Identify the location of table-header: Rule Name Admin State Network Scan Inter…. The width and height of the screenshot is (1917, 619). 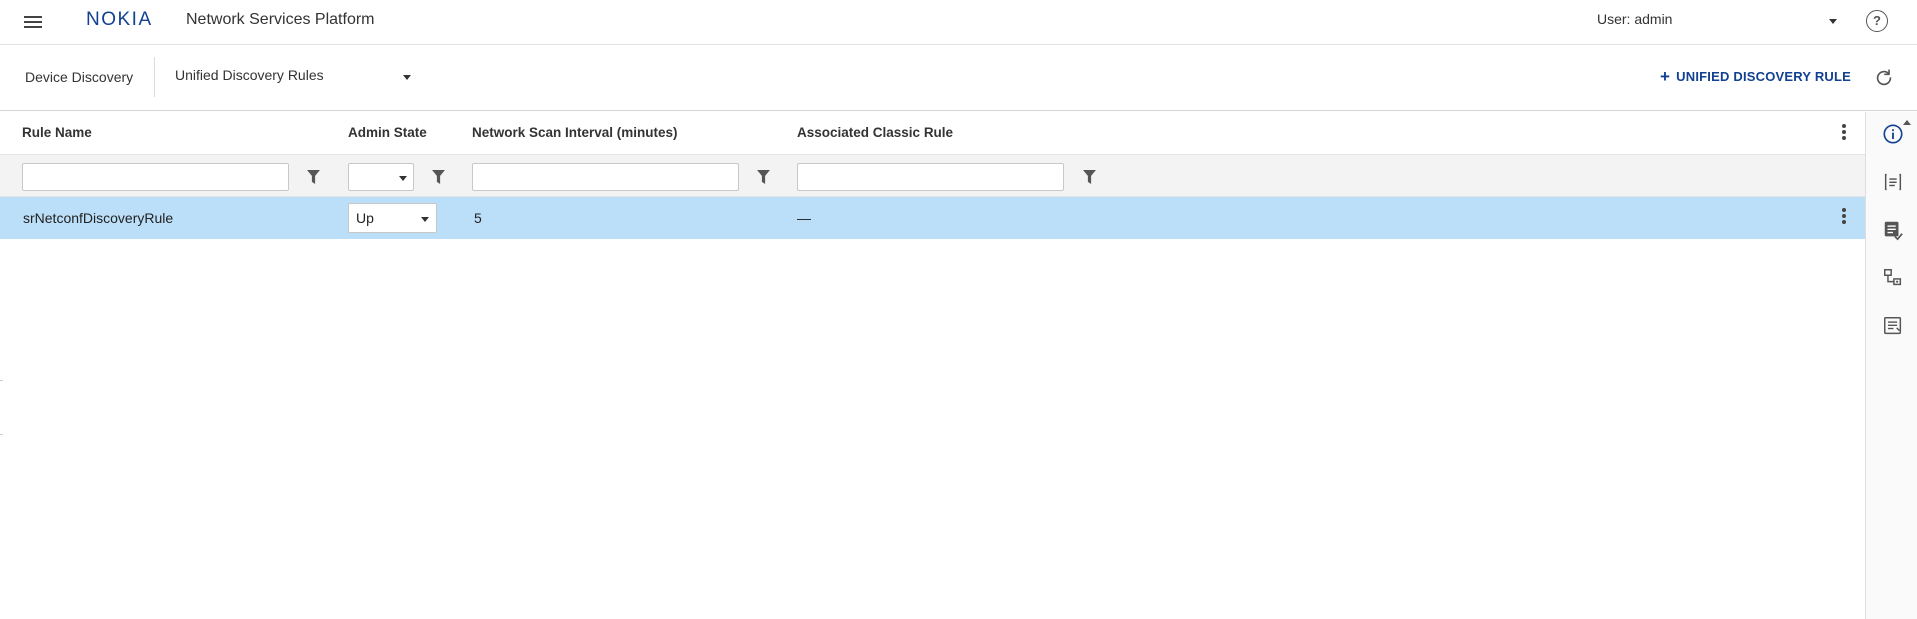
(932, 133).